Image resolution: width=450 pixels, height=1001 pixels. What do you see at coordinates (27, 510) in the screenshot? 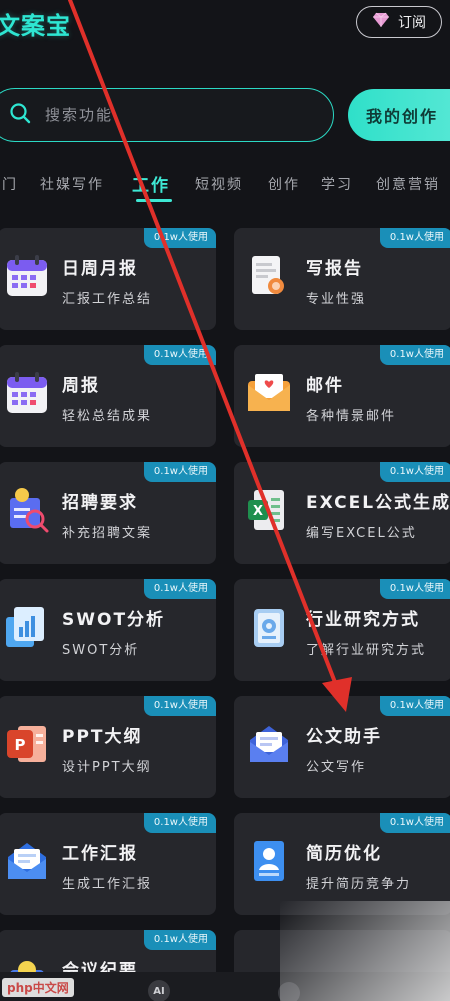
I see `recruit-icon` at bounding box center [27, 510].